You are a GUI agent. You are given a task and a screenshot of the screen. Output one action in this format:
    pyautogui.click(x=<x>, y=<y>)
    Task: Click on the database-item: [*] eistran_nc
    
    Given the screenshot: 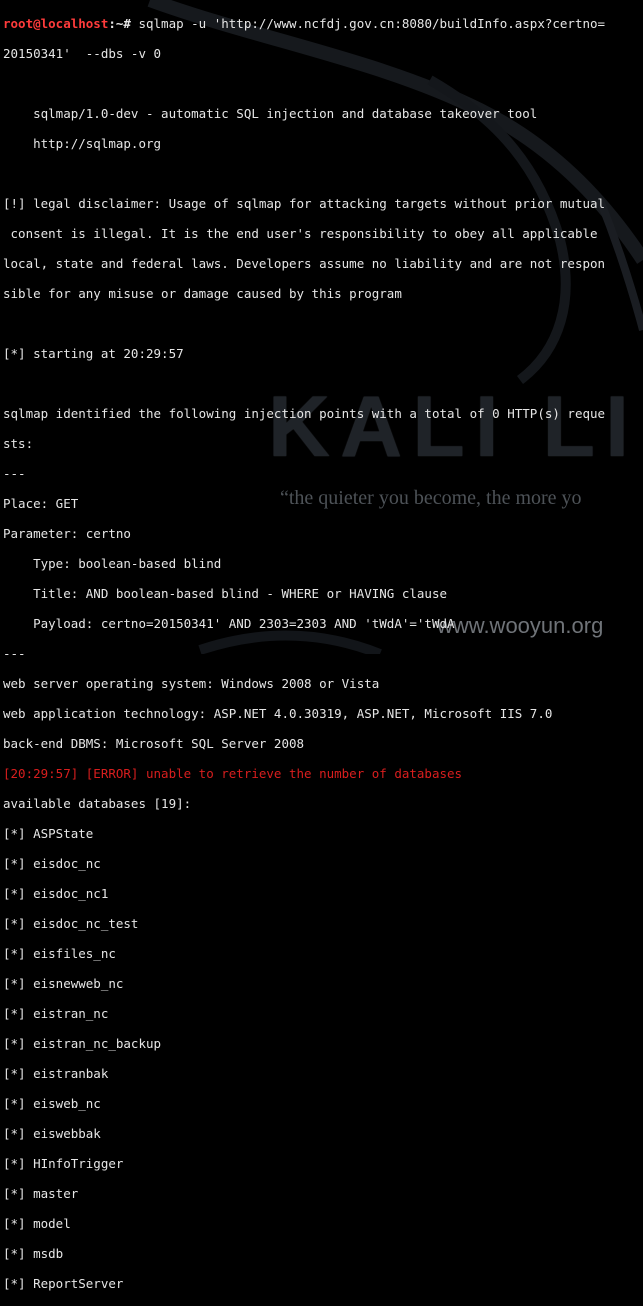 What is the action you would take?
    pyautogui.click(x=56, y=1013)
    